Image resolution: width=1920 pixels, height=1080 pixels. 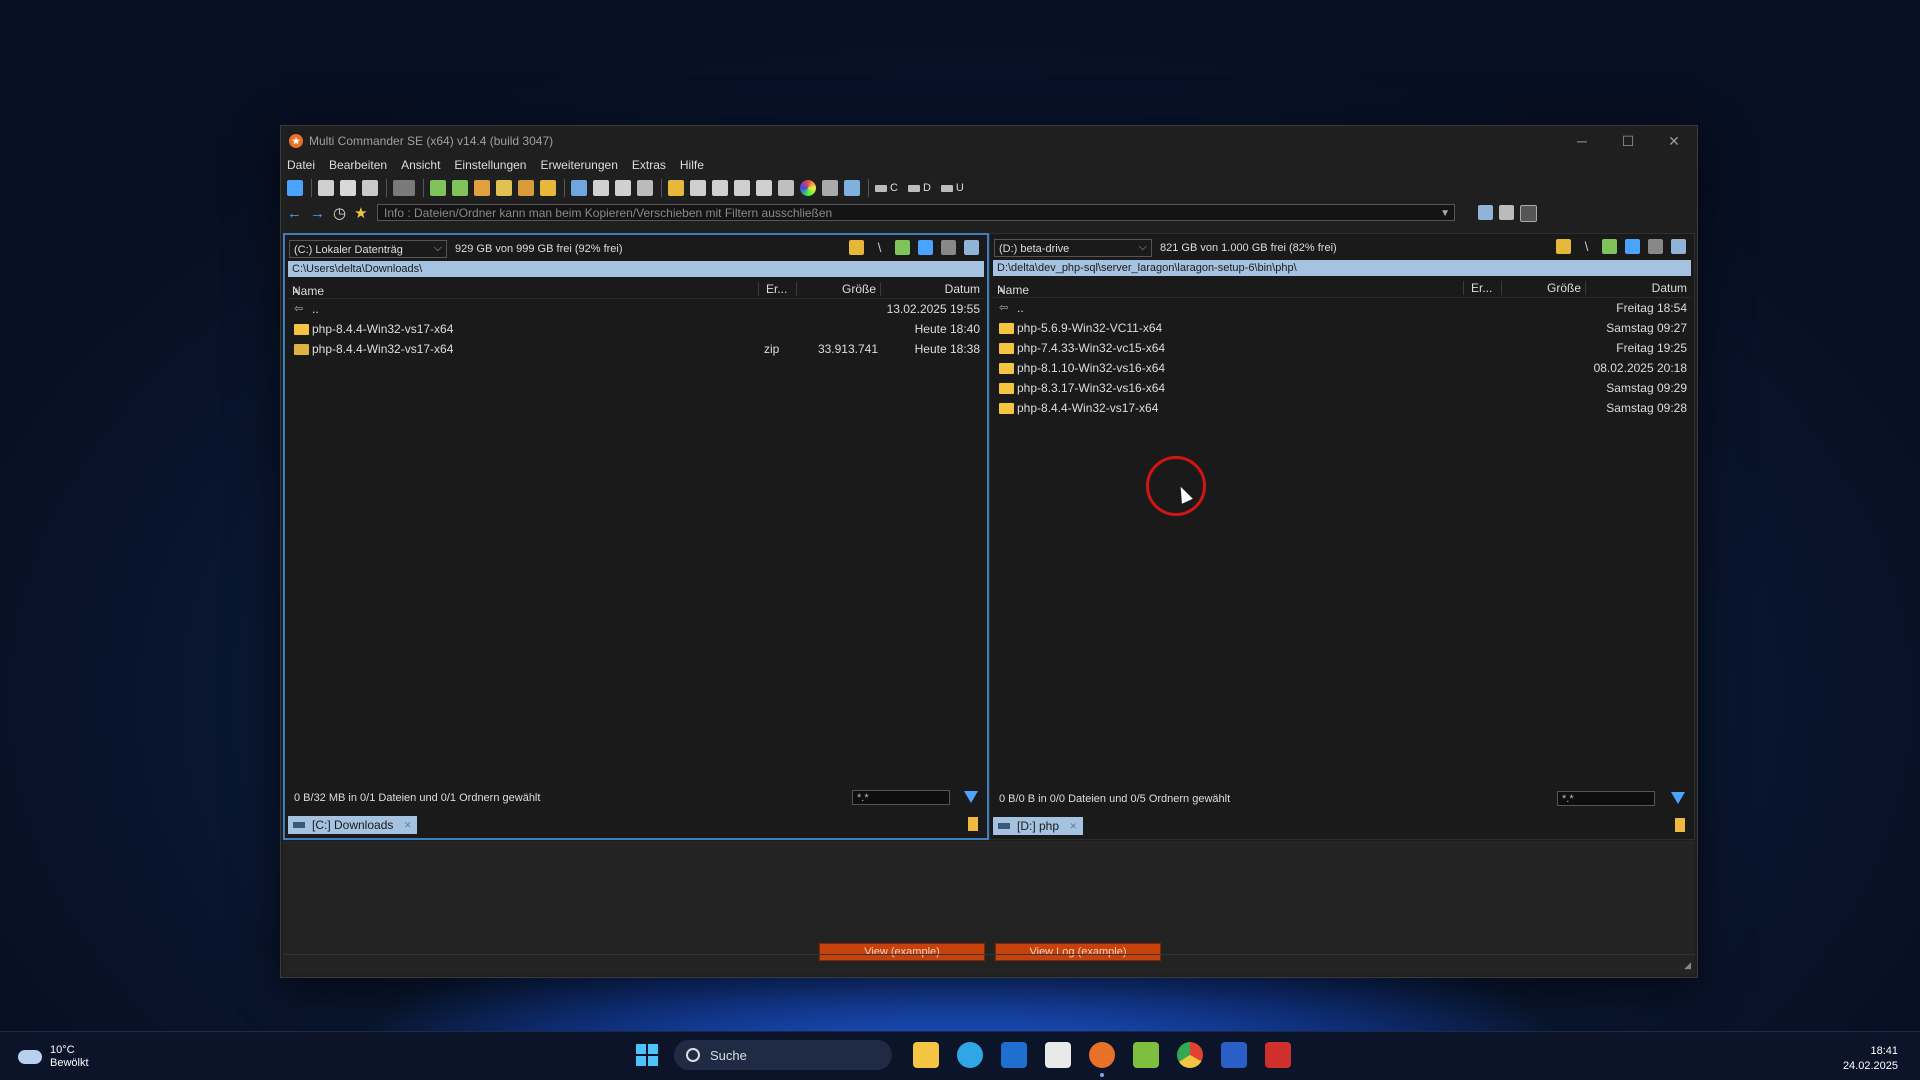 I want to click on chevron-down-icon: ▼, so click(x=1445, y=213).